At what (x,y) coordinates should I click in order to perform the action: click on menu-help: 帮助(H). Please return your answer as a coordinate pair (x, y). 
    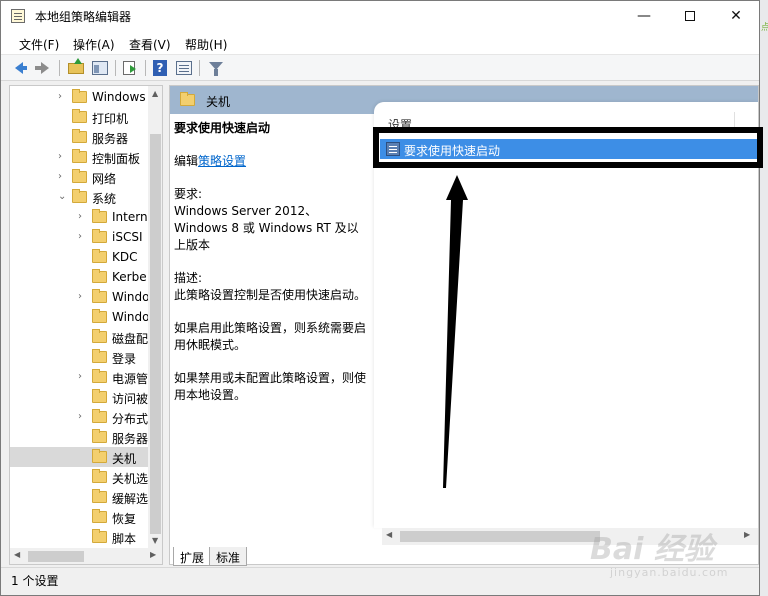
    Looking at the image, I should click on (206, 44).